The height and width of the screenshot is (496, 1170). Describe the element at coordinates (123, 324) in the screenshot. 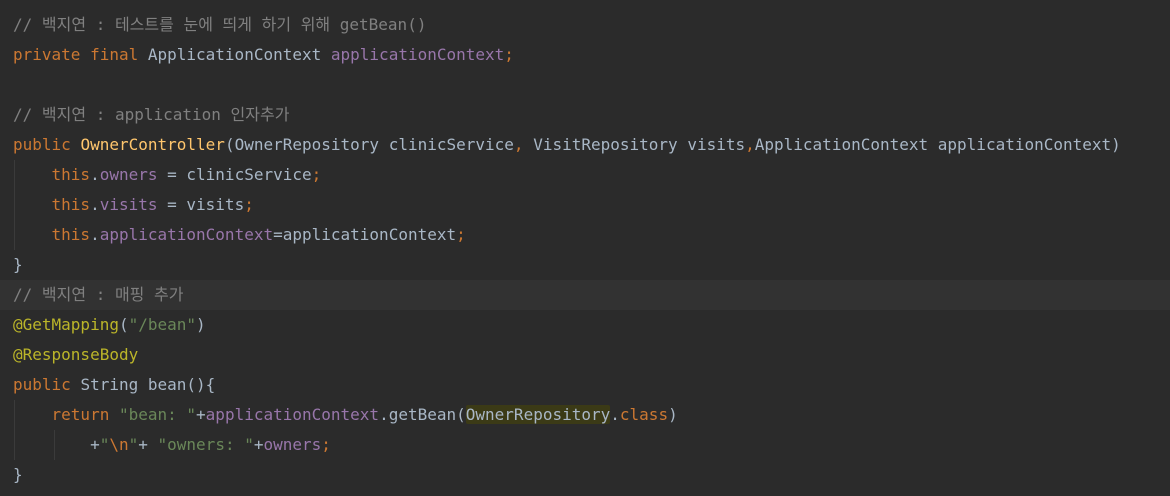

I see `paren-open: (` at that location.